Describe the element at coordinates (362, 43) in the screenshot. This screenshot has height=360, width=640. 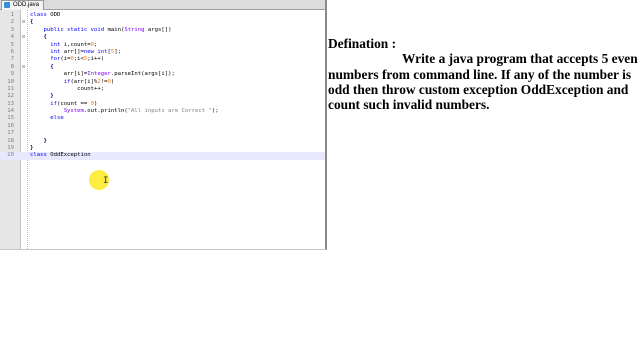
I see `definition-title: Defination :` at that location.